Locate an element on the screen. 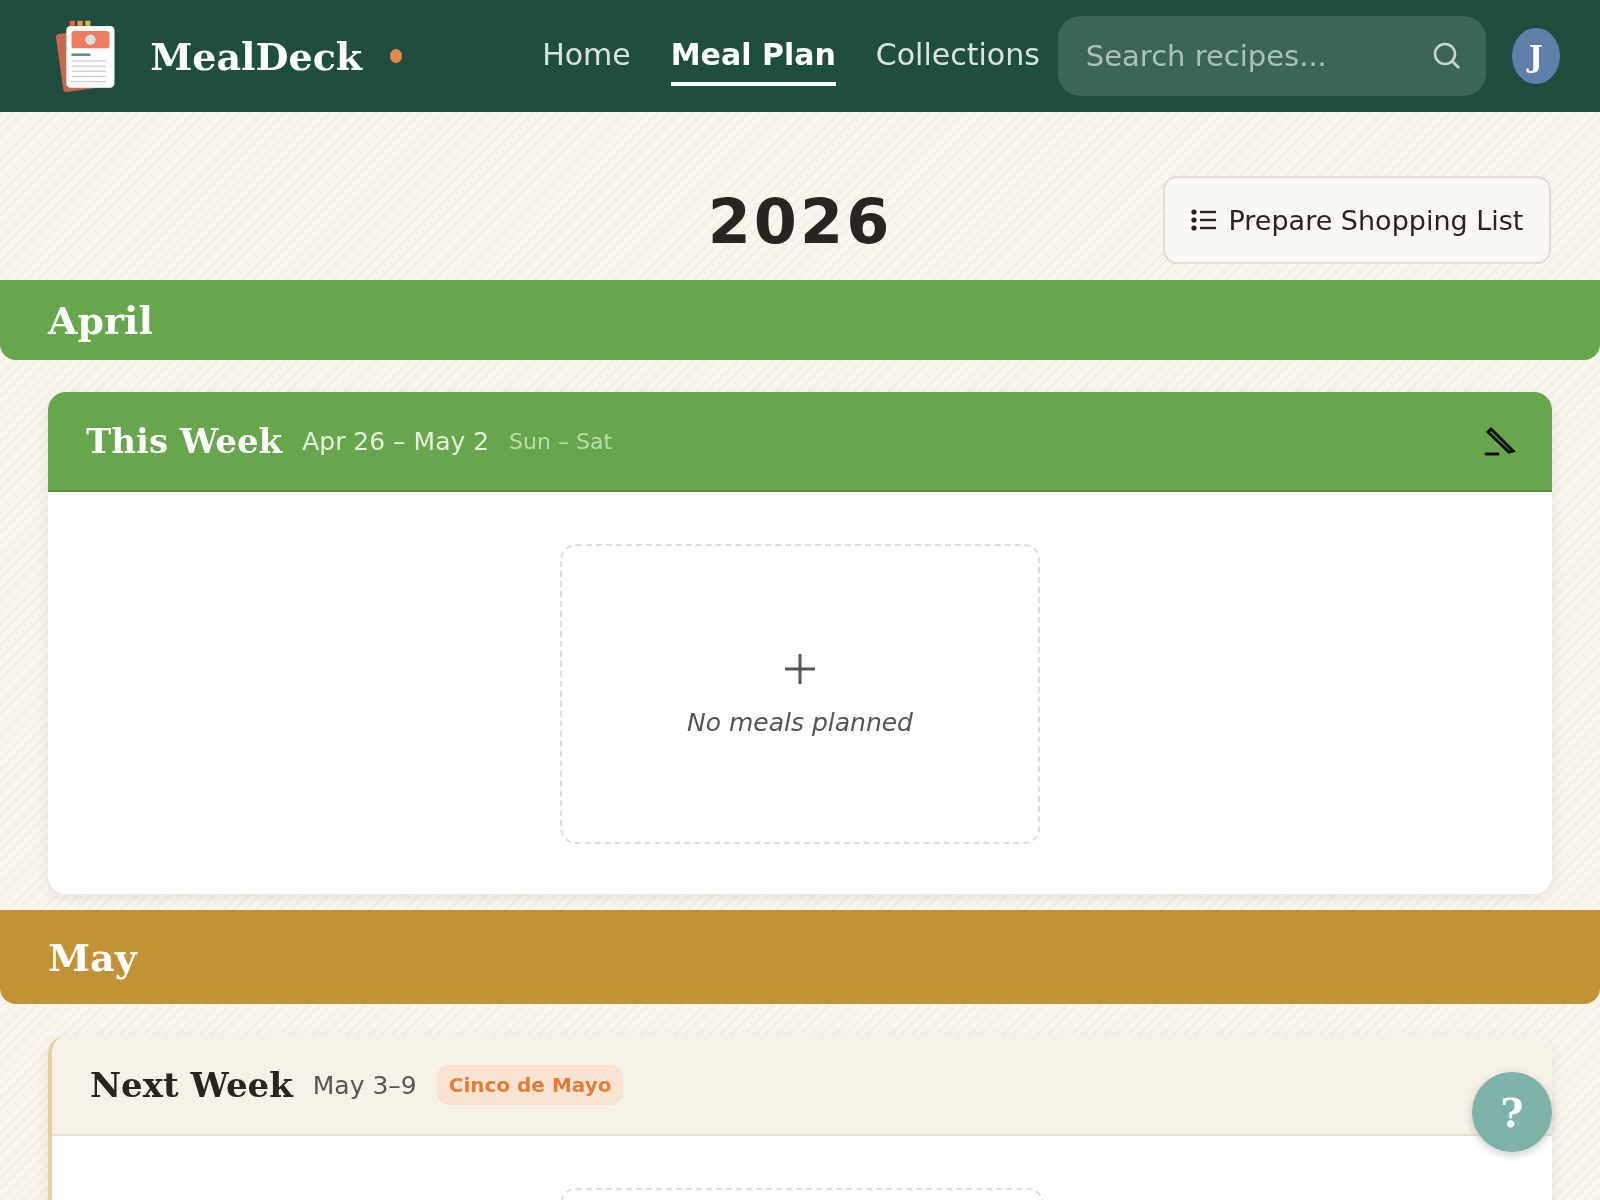 This screenshot has width=1600, height=1200. week-title: This Week is located at coordinates (184, 441).